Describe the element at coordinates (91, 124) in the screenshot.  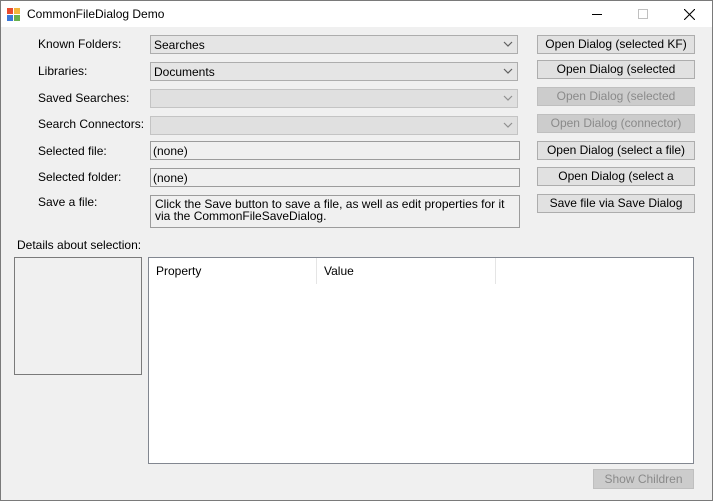
I see `search-connectors-label: Search Connectors:` at that location.